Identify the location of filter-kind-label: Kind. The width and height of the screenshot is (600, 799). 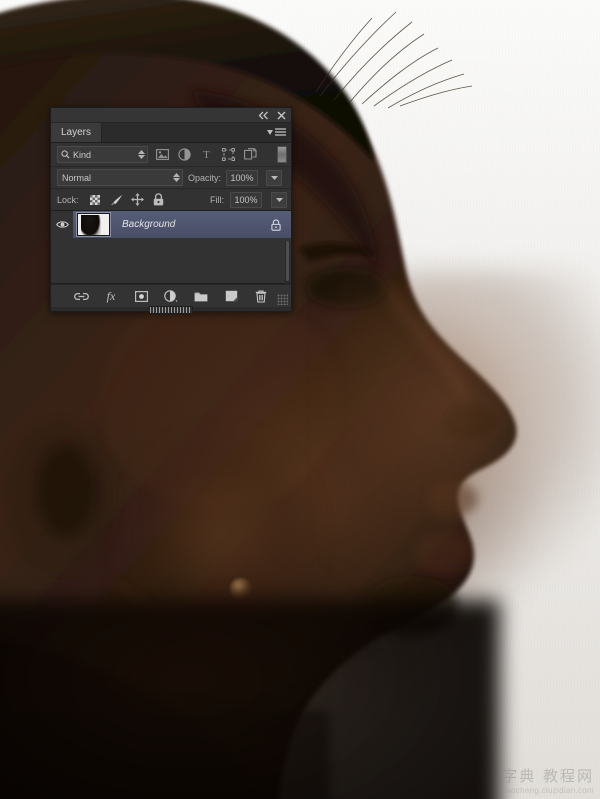
(82, 154).